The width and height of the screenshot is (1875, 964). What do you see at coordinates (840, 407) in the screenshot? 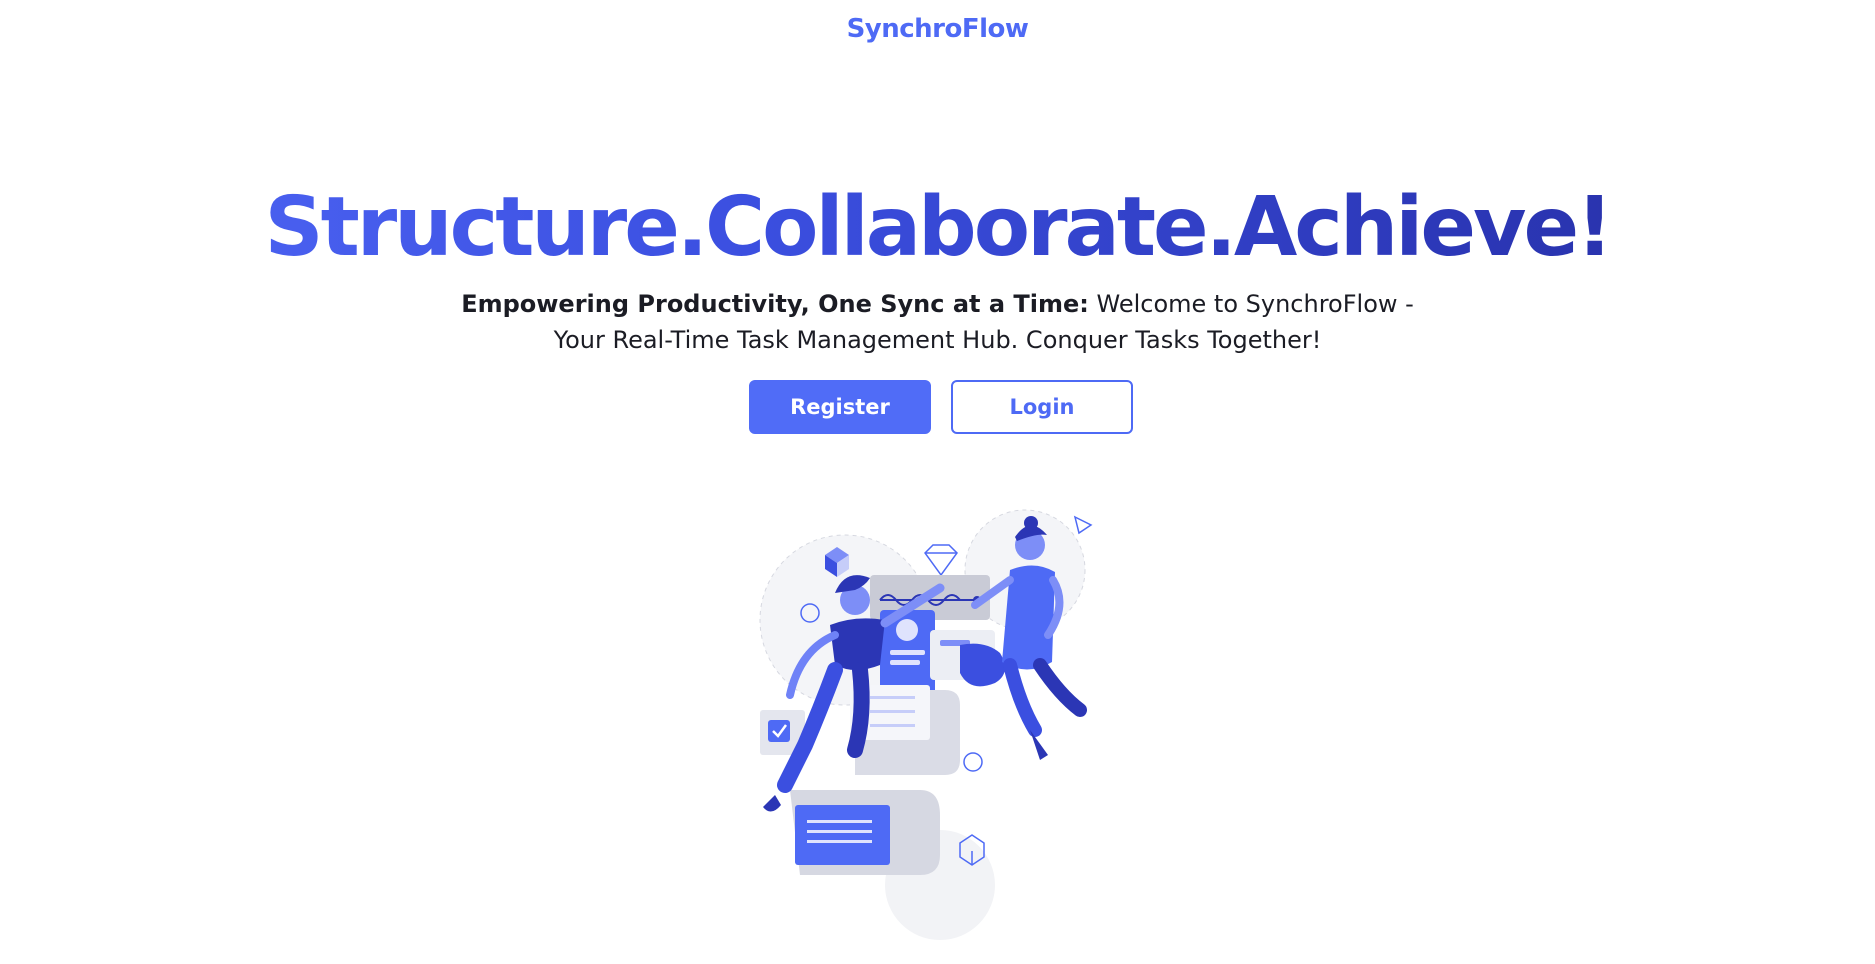
I see `register-button: Register` at bounding box center [840, 407].